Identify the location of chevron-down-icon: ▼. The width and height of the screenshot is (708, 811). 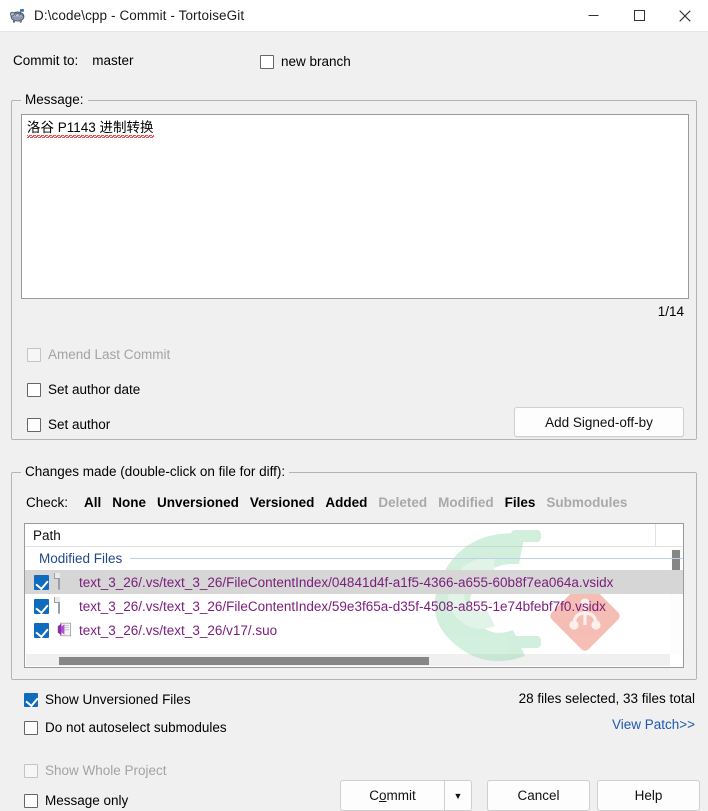
(458, 795).